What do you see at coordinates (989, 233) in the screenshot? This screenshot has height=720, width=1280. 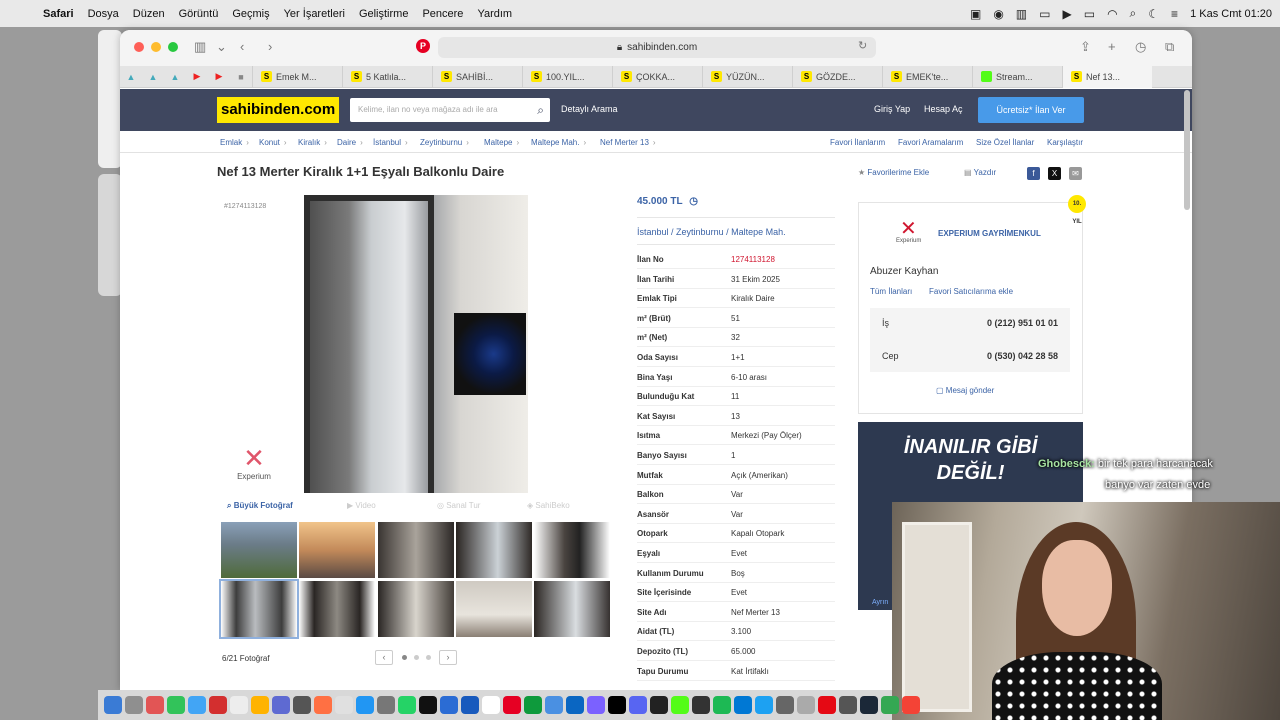 I see `agency-name-link: EXPERIUM GAYRİMENKUL` at bounding box center [989, 233].